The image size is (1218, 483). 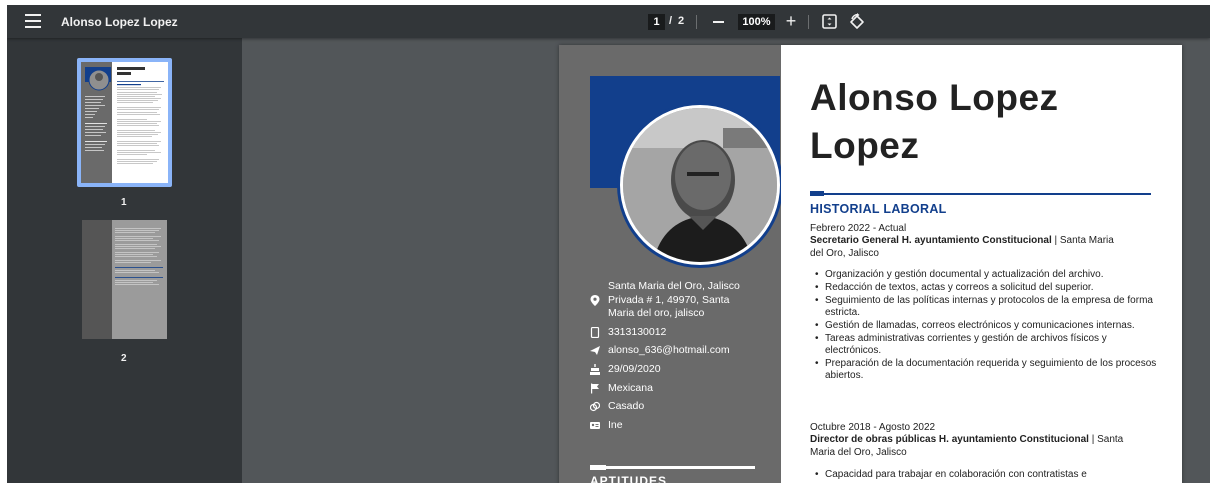 I want to click on thumbnail-label-1: 1, so click(x=124, y=202).